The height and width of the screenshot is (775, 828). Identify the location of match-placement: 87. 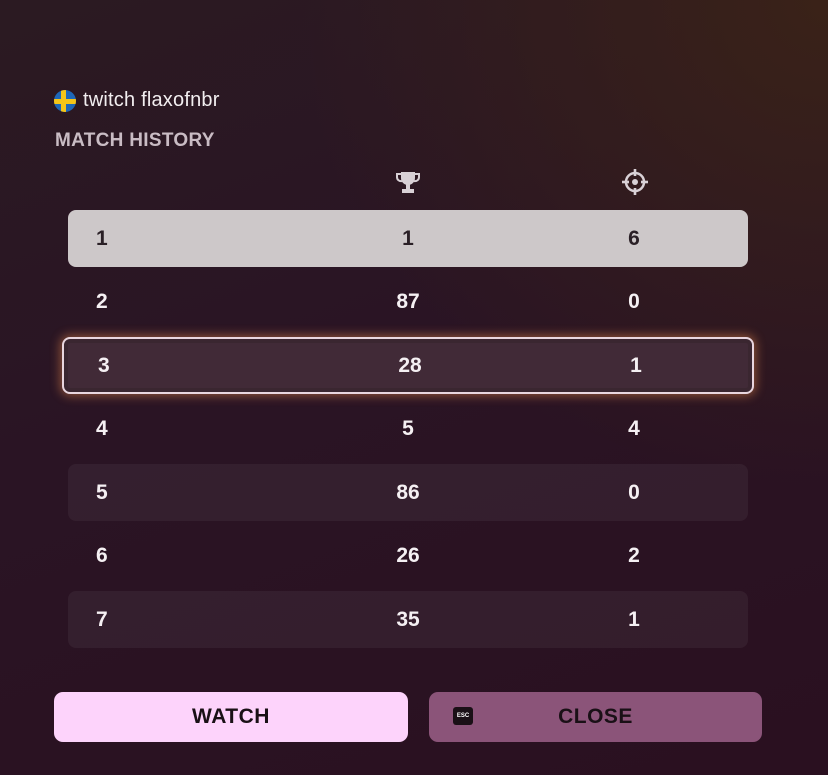
(408, 301).